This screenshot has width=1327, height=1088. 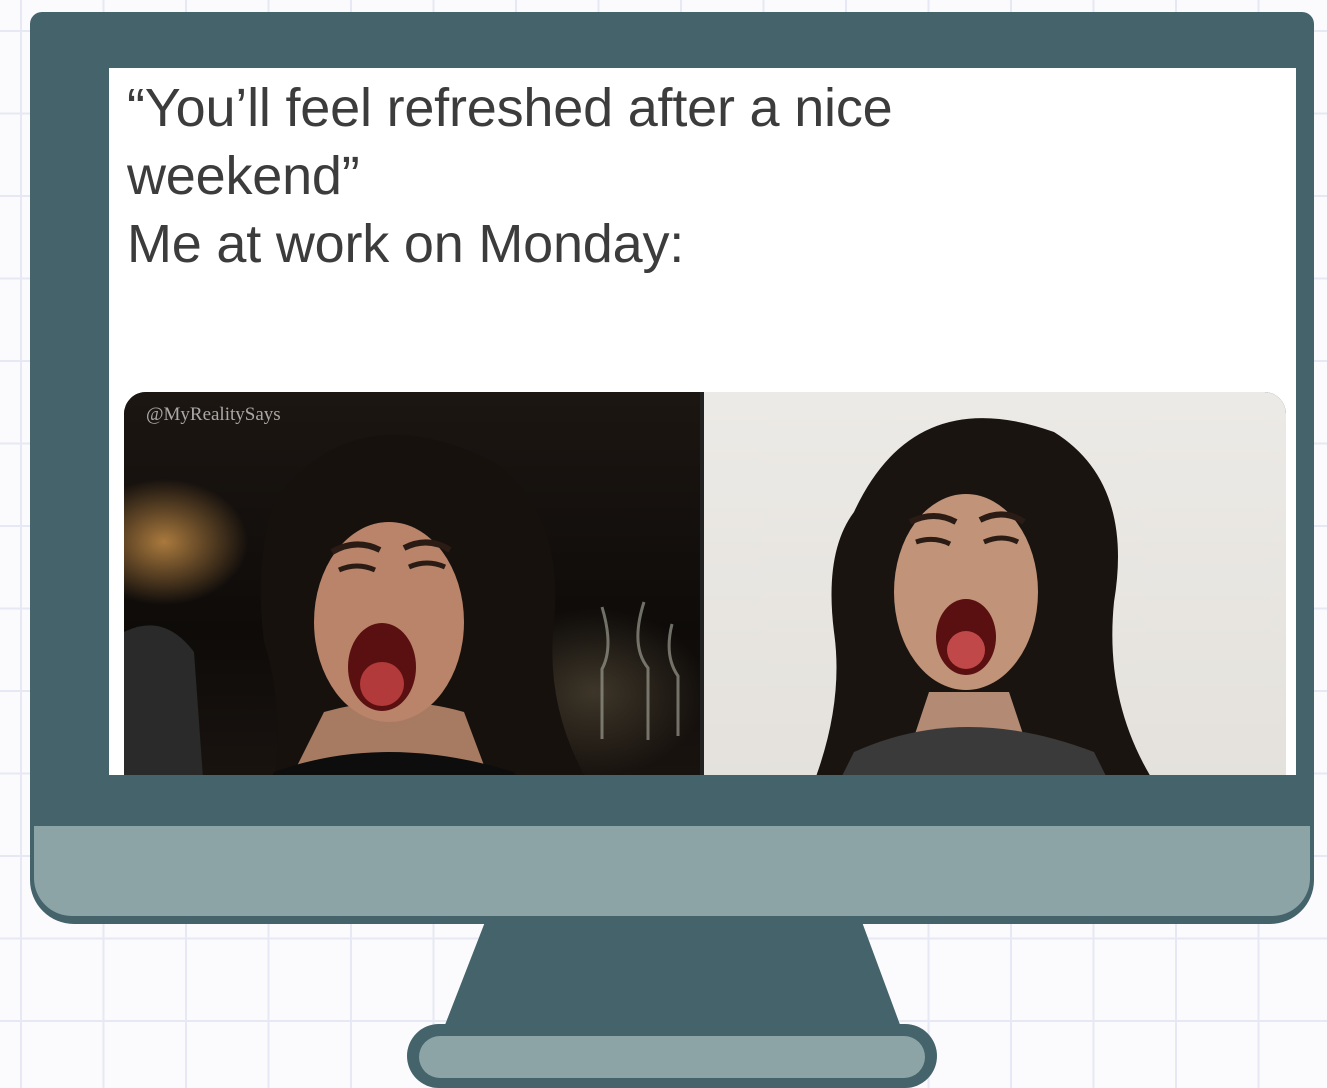 I want to click on monitor-stand-base, so click(x=672, y=1057).